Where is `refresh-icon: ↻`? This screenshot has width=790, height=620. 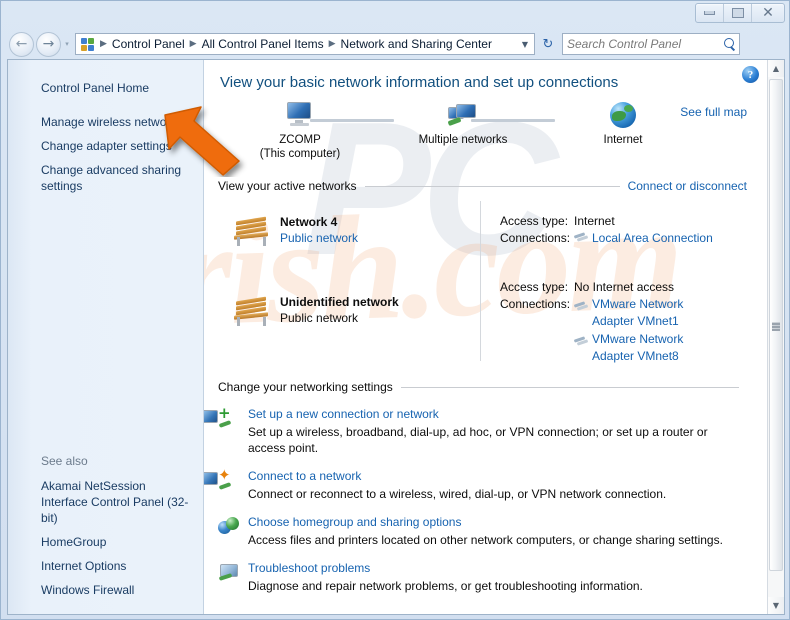
refresh-icon: ↻ is located at coordinates (548, 44).